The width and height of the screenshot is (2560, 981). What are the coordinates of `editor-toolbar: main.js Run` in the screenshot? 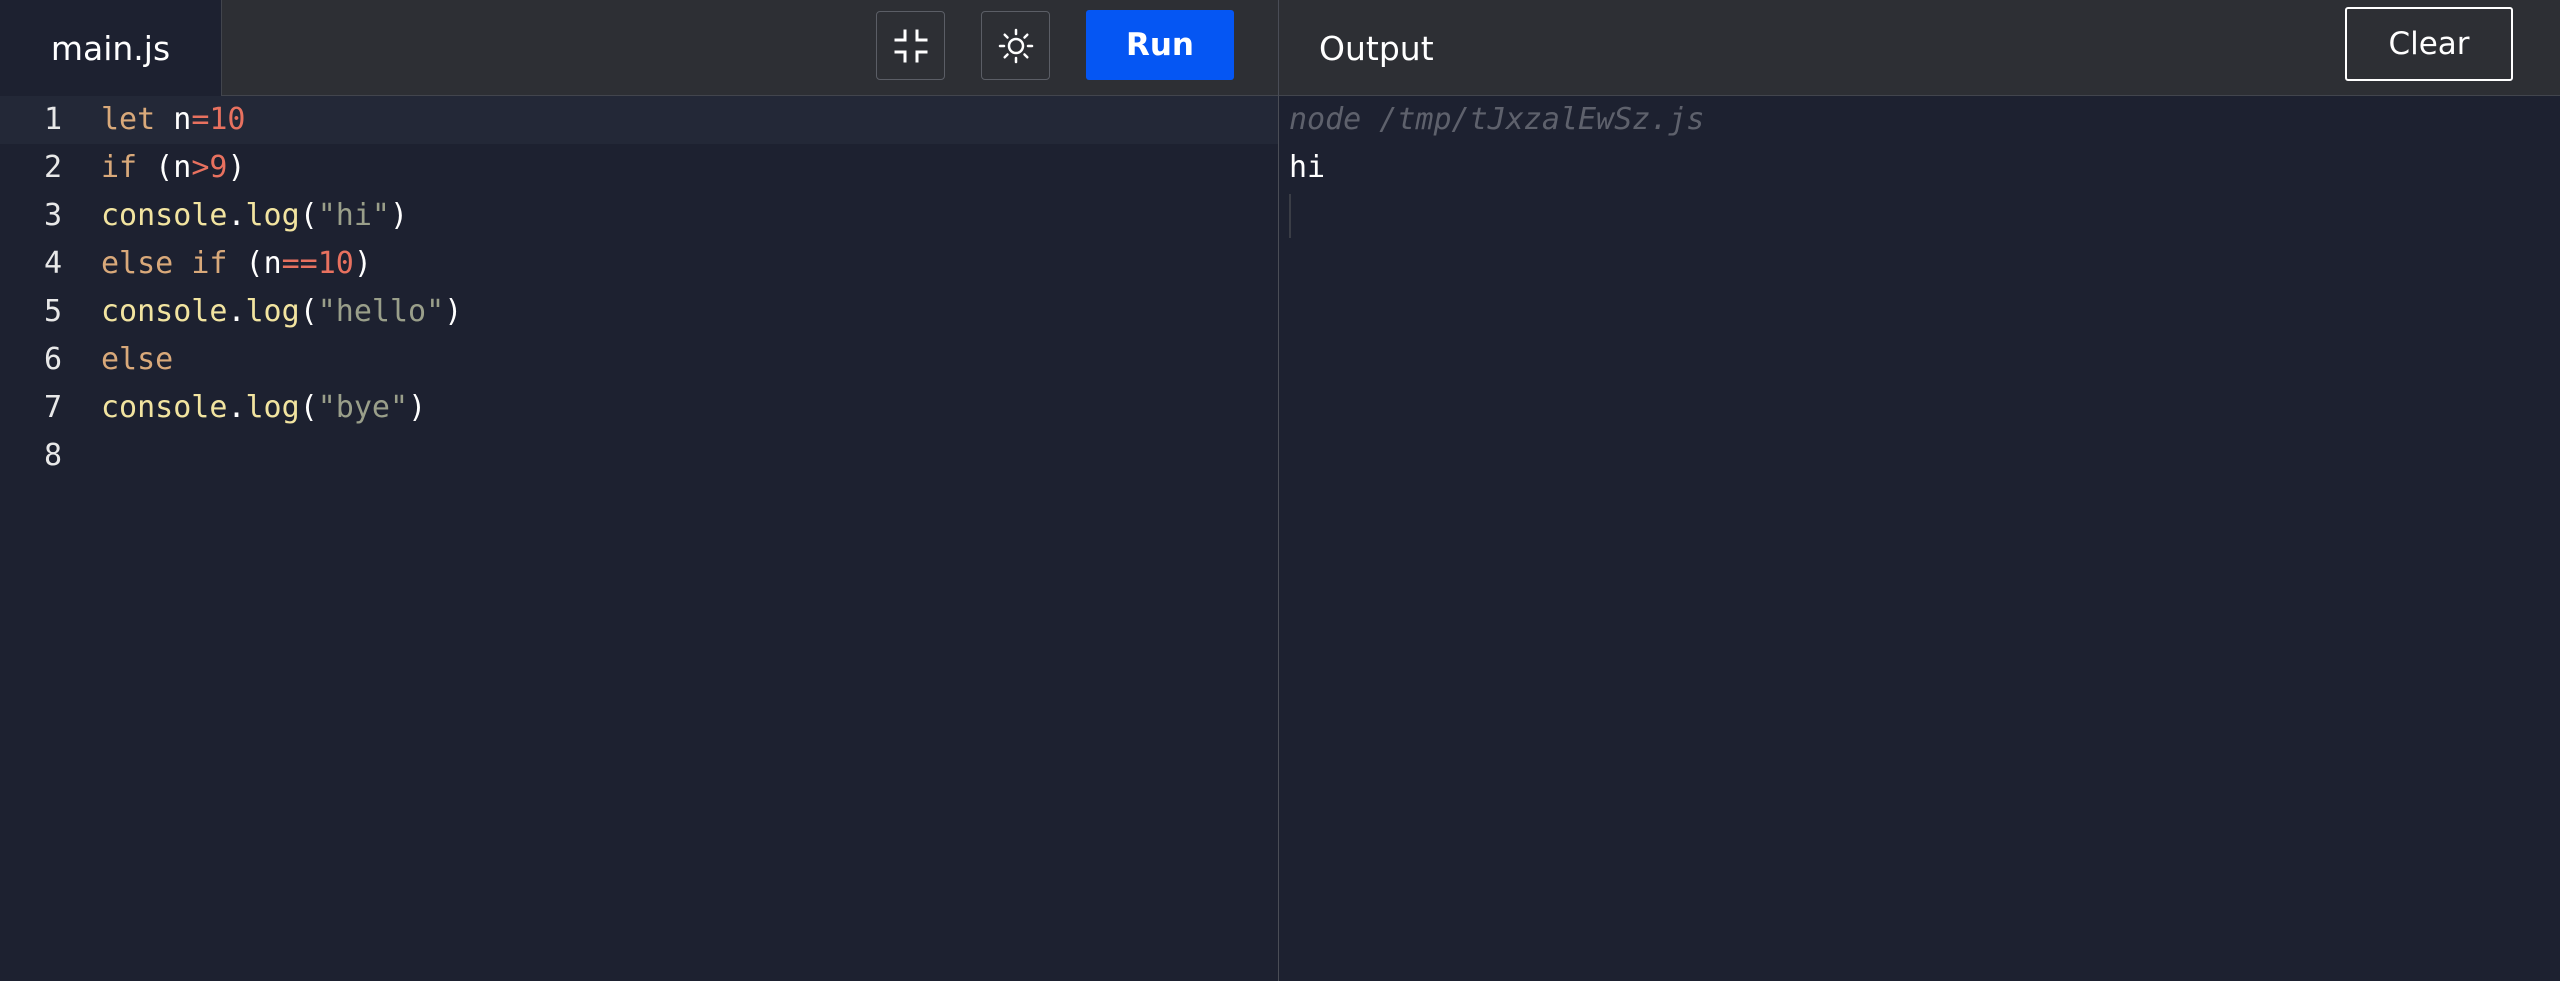 It's located at (639, 48).